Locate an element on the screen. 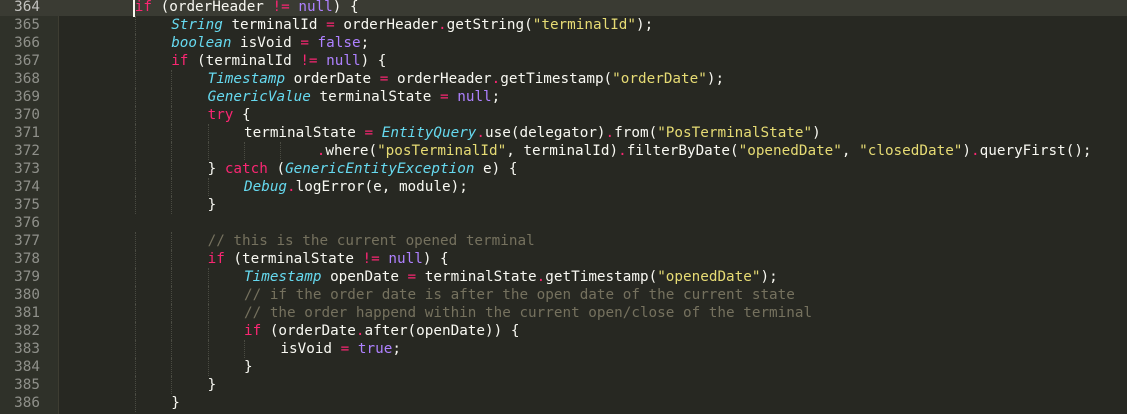  code-token: getTimestamp( is located at coordinates (556, 79).